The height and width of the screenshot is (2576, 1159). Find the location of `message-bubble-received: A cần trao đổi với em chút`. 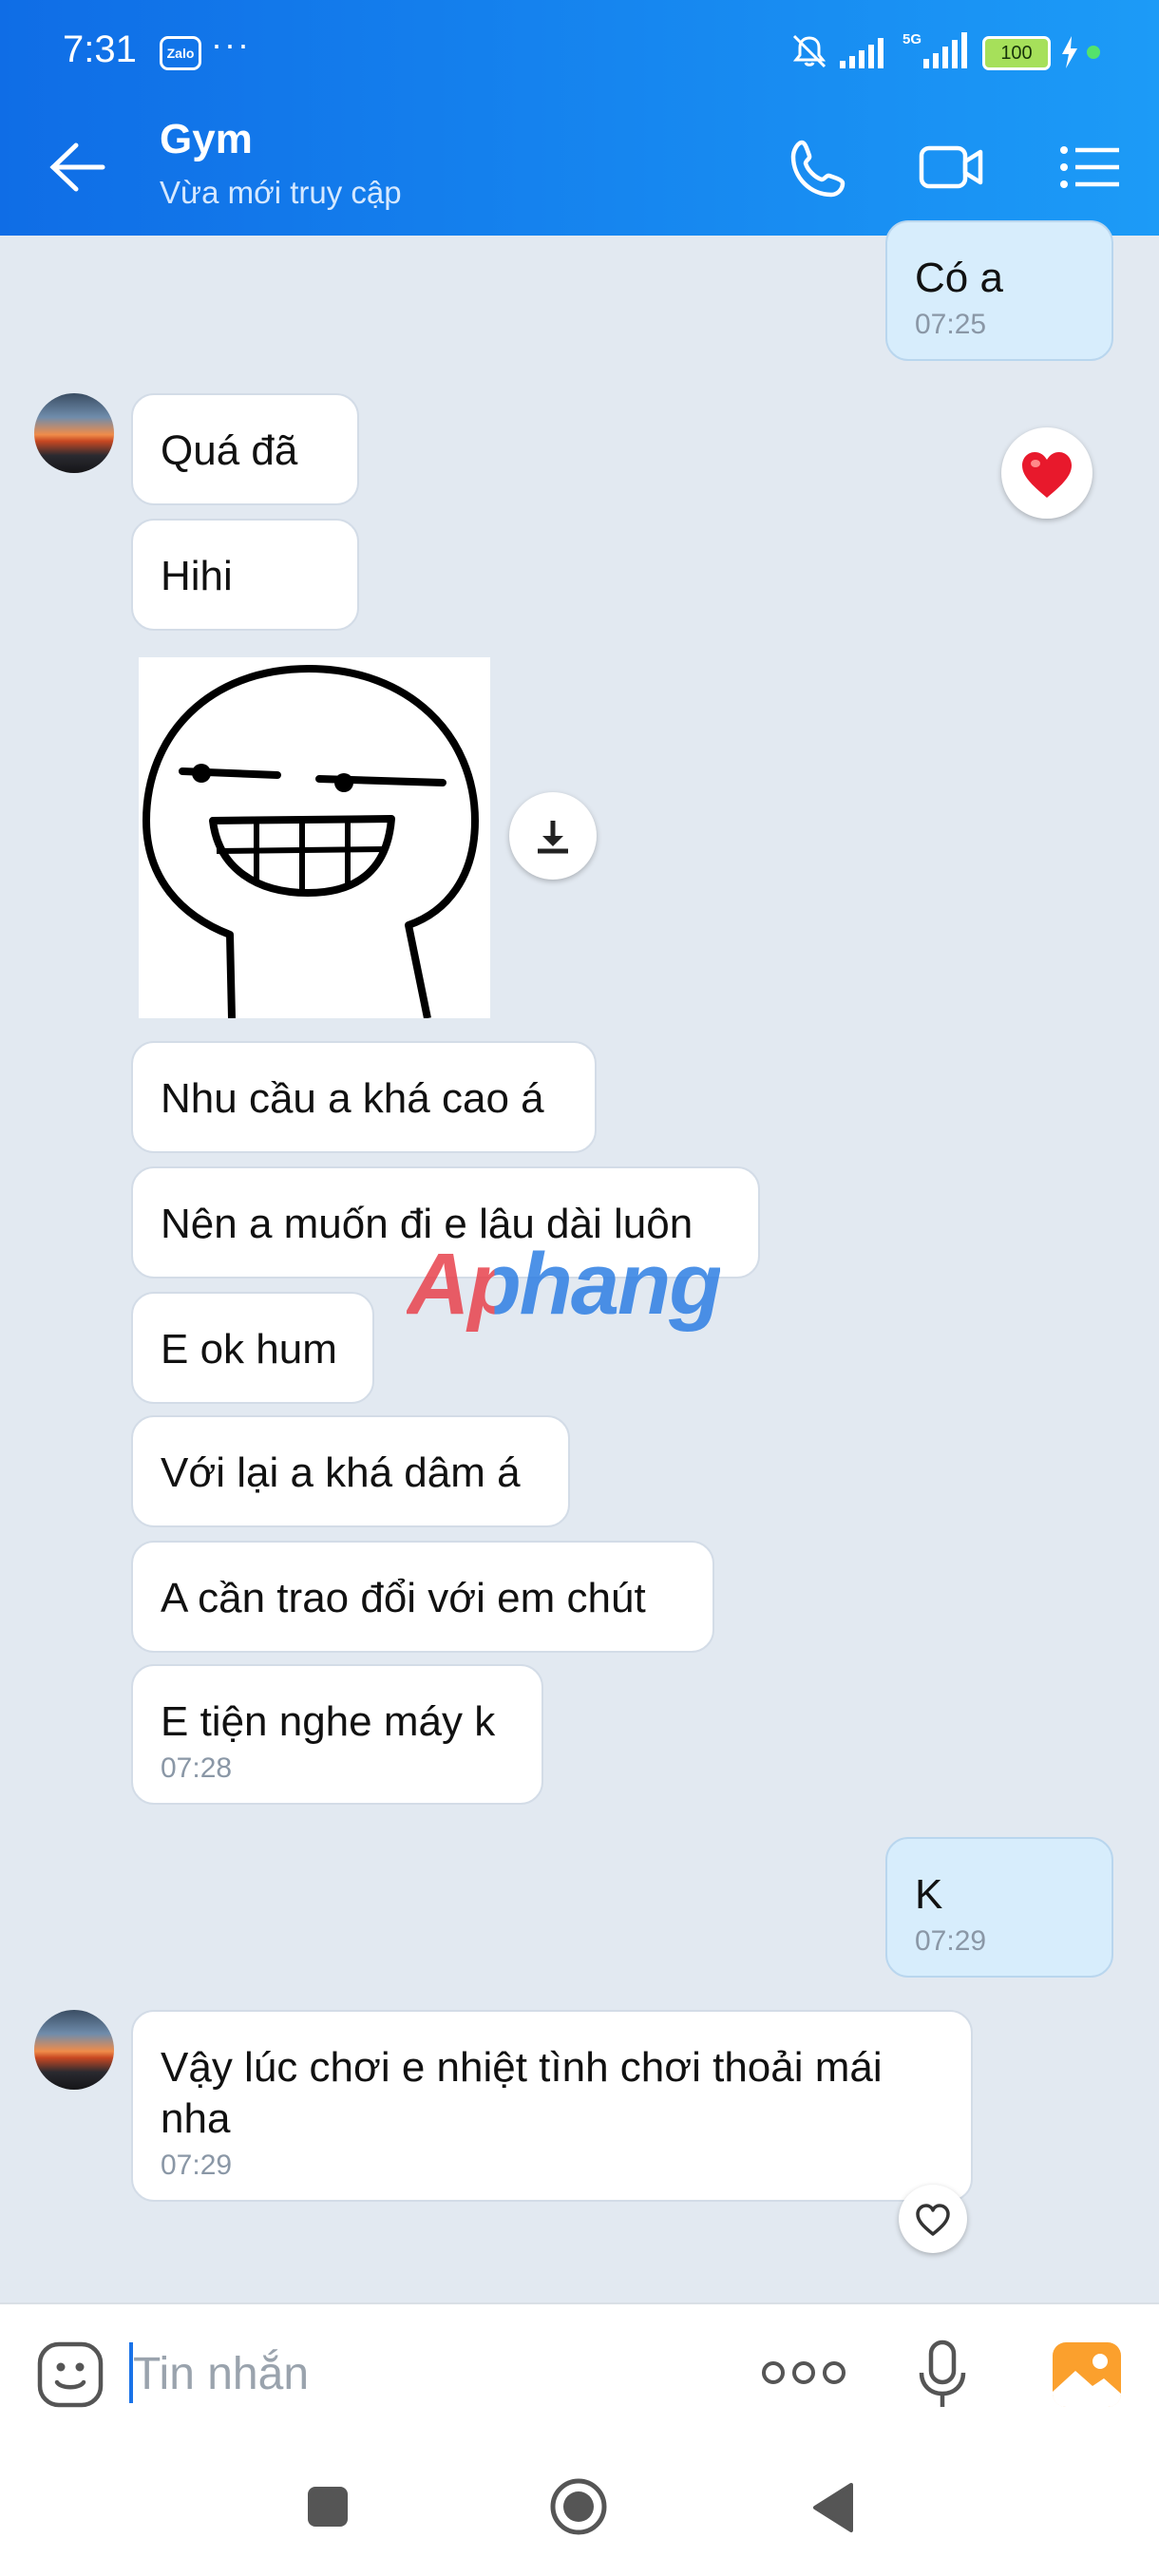

message-bubble-received: A cần trao đổi với em chút is located at coordinates (422, 1597).